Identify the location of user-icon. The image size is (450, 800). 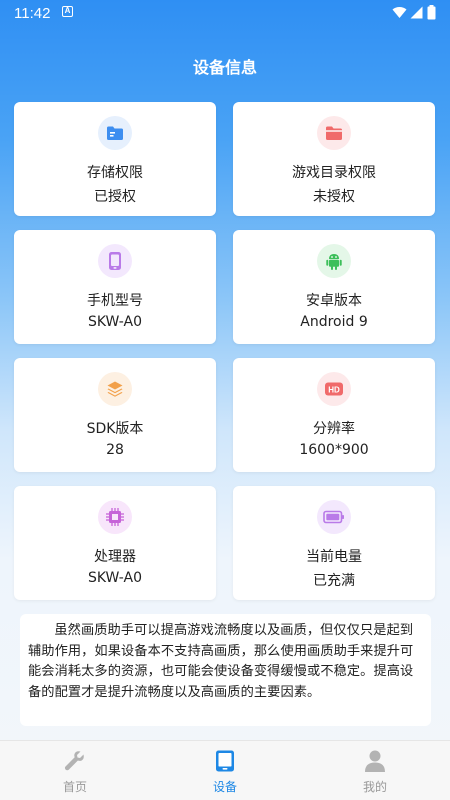
(375, 761).